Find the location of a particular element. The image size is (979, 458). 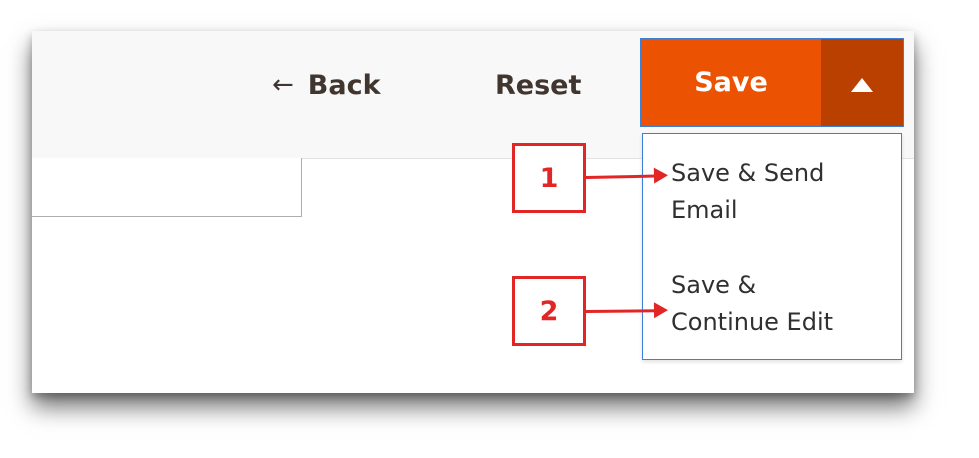

menu-item-save-and-send-email: Save & Send Email is located at coordinates (783, 192).